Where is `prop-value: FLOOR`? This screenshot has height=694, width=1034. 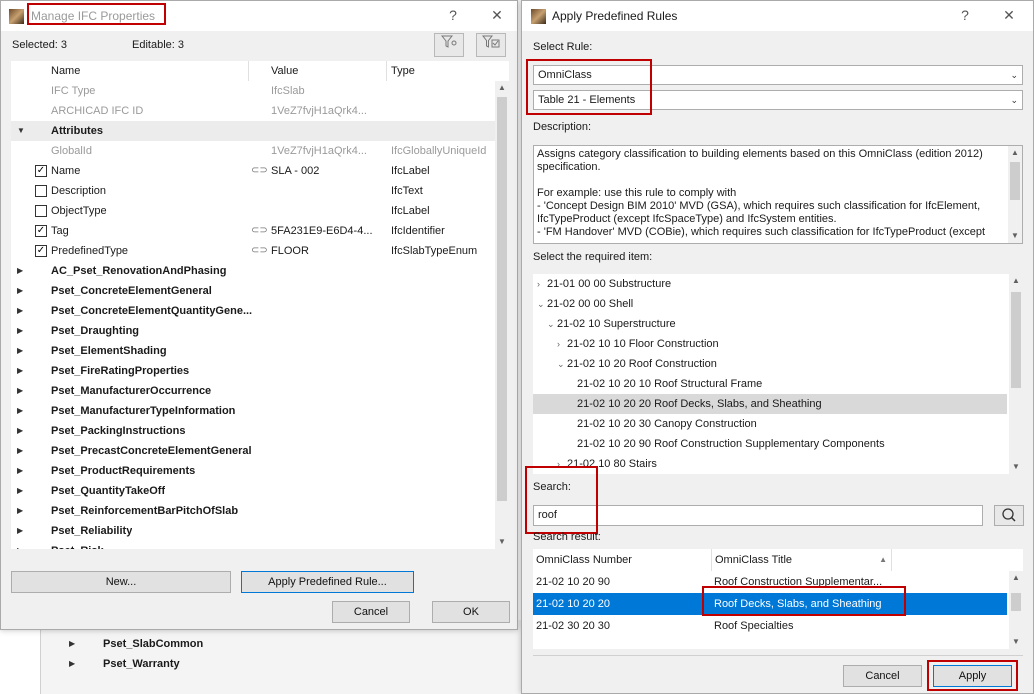 prop-value: FLOOR is located at coordinates (290, 251).